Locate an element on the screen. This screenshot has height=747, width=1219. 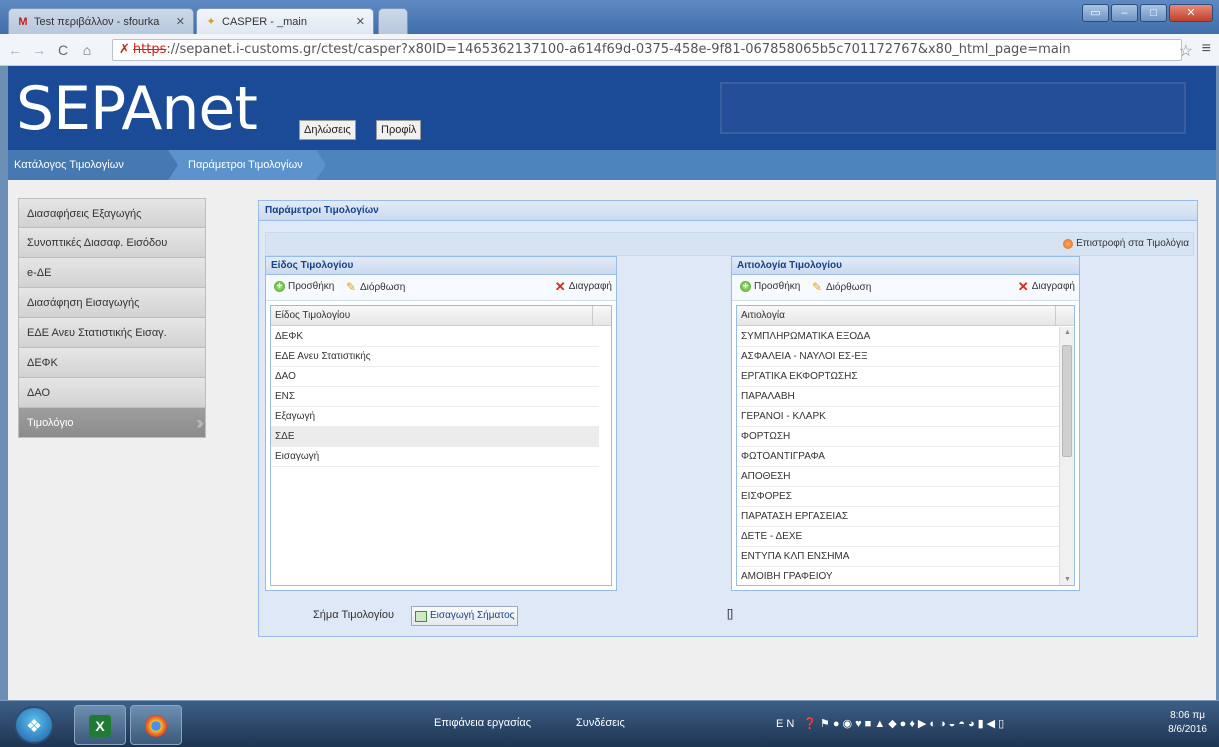
column-separator is located at coordinates (1055, 316).